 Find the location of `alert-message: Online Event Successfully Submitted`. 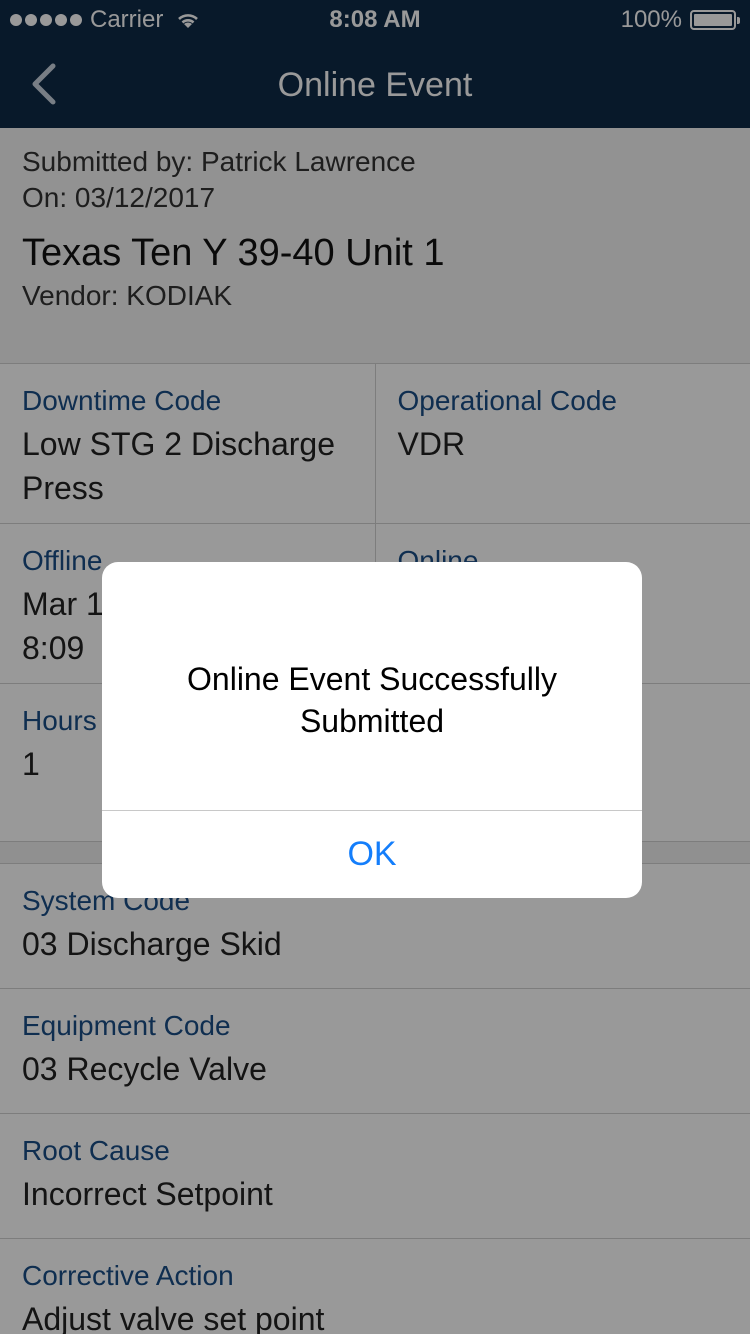

alert-message: Online Event Successfully Submitted is located at coordinates (372, 700).